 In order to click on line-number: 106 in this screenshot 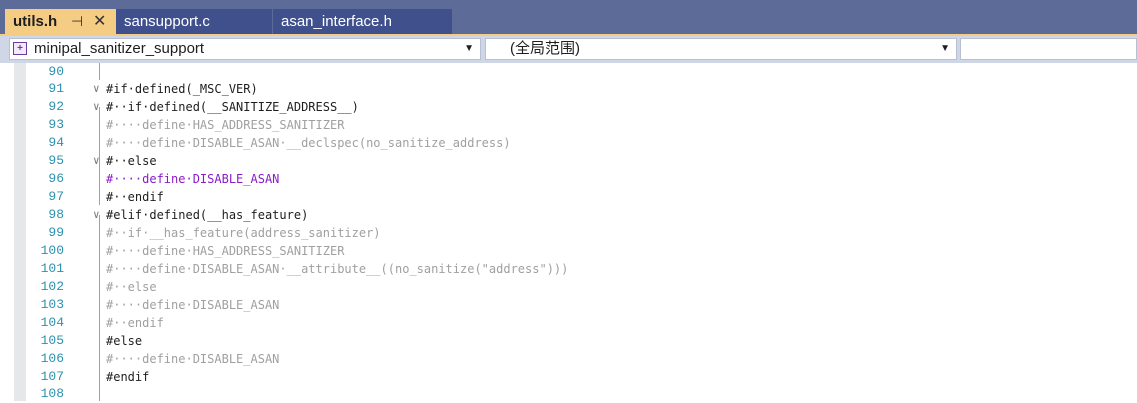, I will do `click(52, 358)`.